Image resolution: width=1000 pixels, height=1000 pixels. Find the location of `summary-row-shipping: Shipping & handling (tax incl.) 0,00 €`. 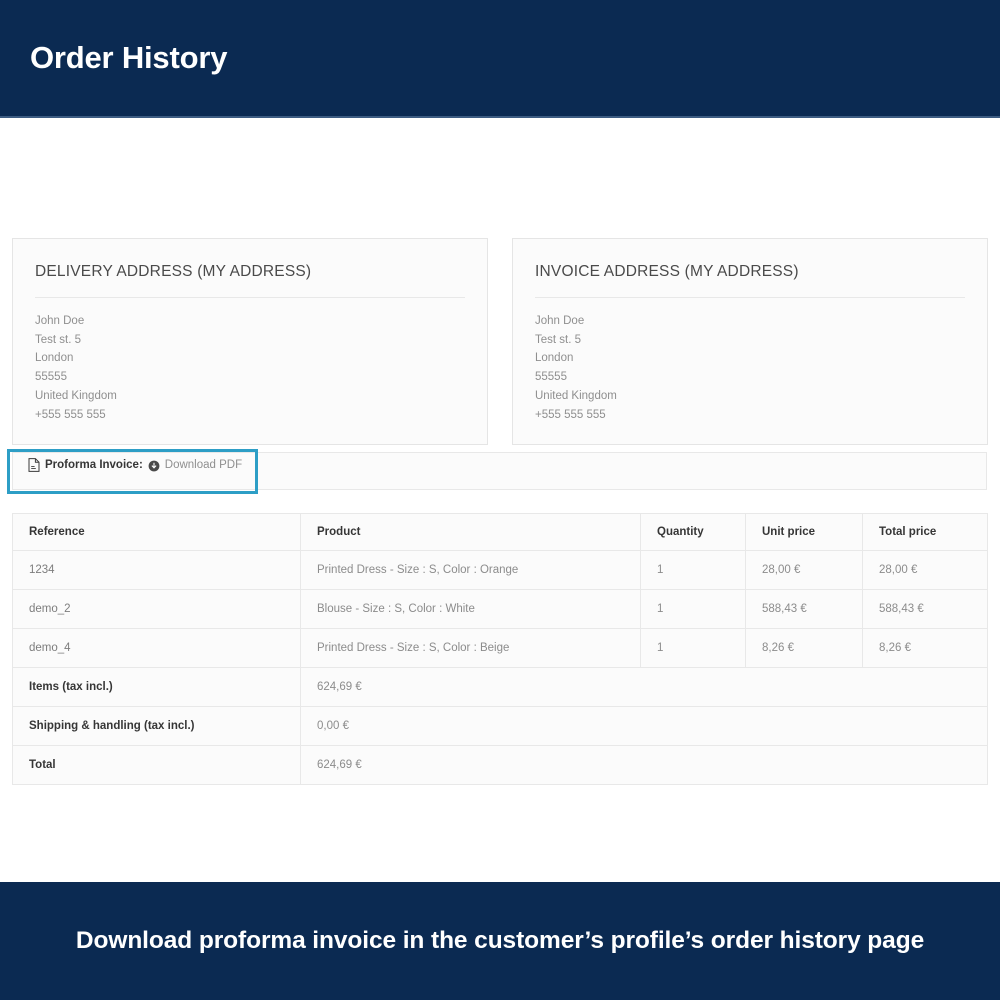

summary-row-shipping: Shipping & handling (tax incl.) 0,00 € is located at coordinates (500, 726).